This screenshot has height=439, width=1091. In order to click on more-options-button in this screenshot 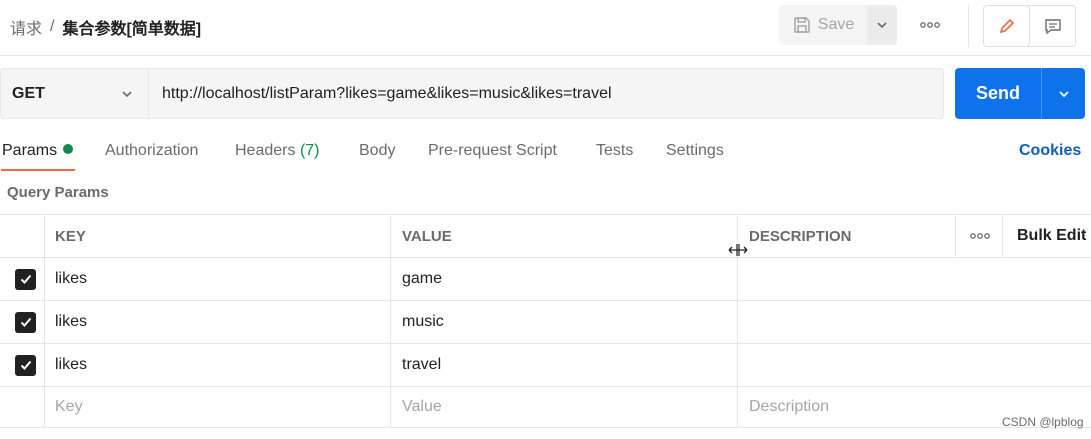, I will do `click(930, 25)`.